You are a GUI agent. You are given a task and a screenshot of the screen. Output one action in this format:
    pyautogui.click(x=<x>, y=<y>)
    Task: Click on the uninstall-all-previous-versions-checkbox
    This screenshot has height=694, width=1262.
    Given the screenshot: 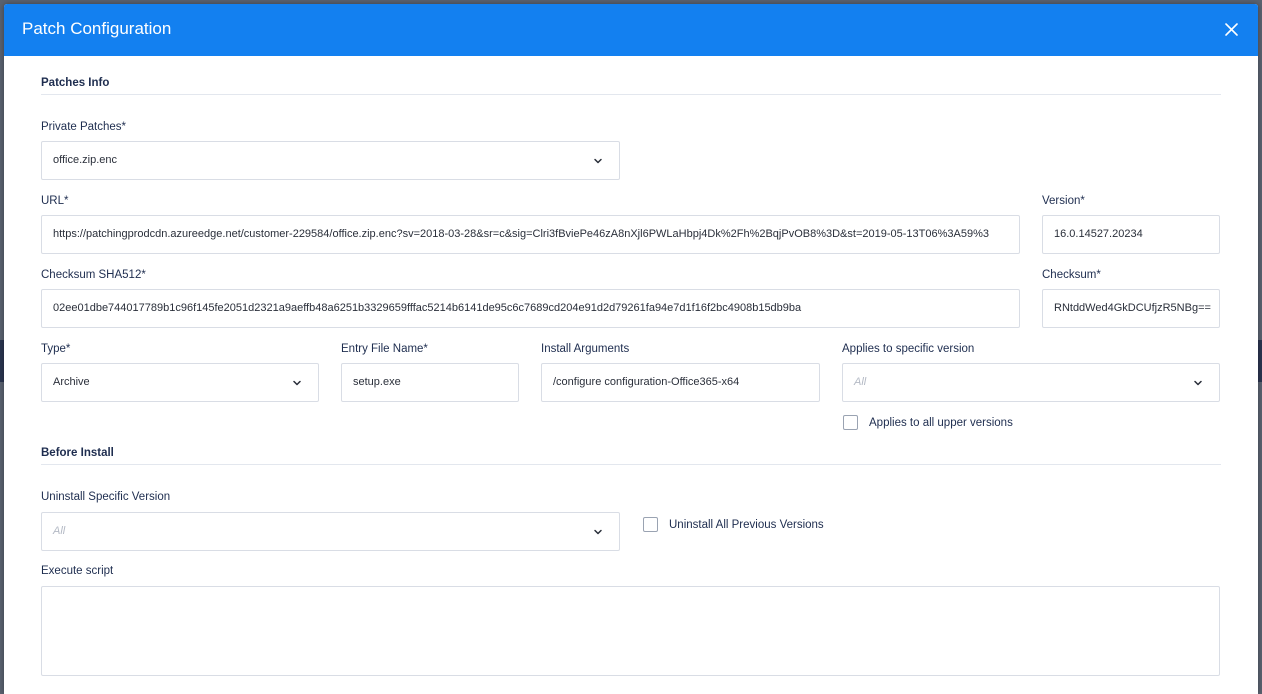 What is the action you would take?
    pyautogui.click(x=650, y=524)
    